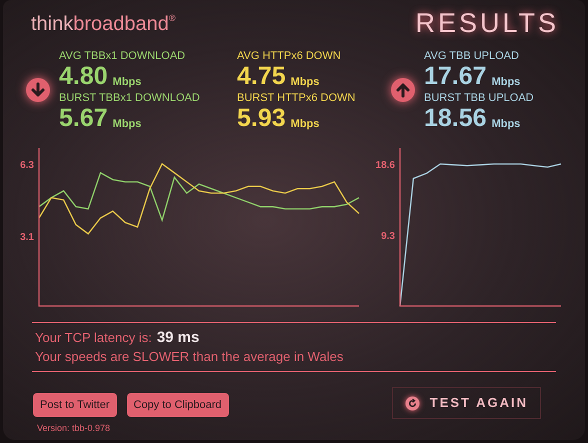  I want to click on metric-label: AVG TBB UPLOAD, so click(472, 56).